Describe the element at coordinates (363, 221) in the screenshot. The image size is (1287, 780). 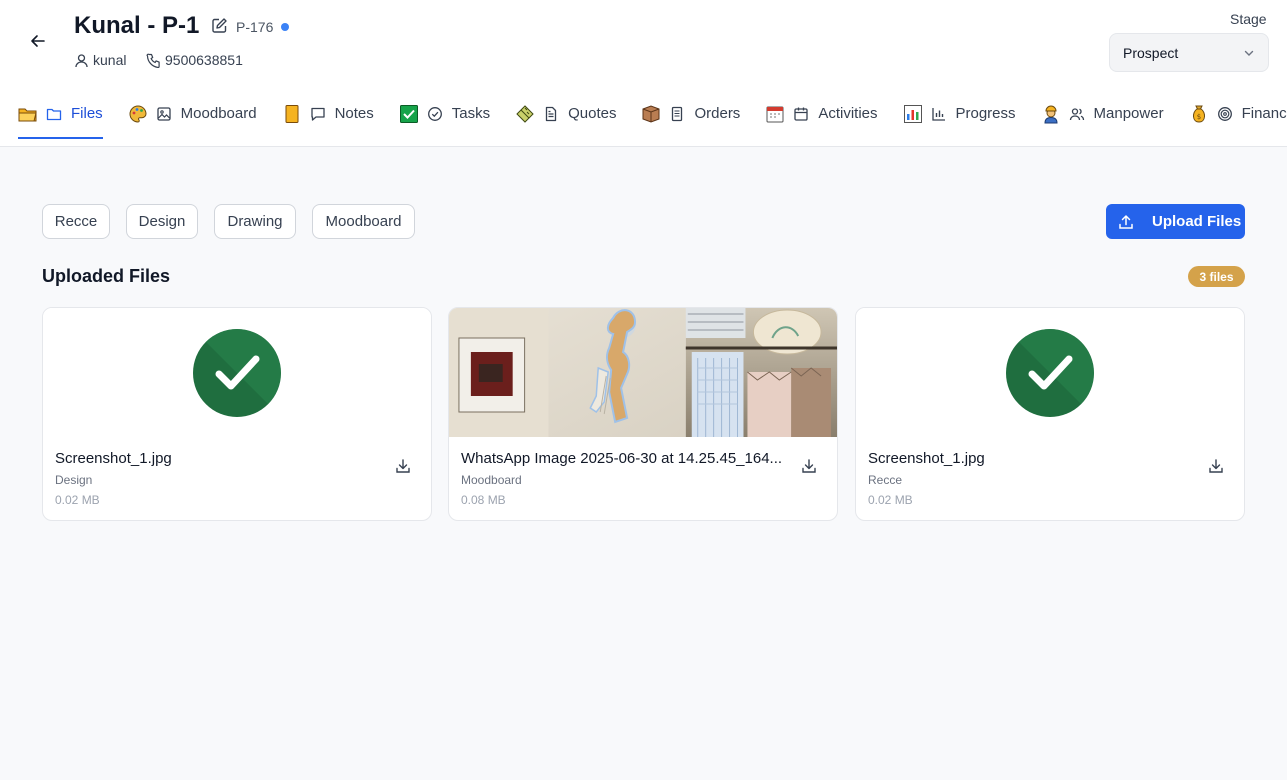
I see `filter-moodboard: Moodboard` at that location.